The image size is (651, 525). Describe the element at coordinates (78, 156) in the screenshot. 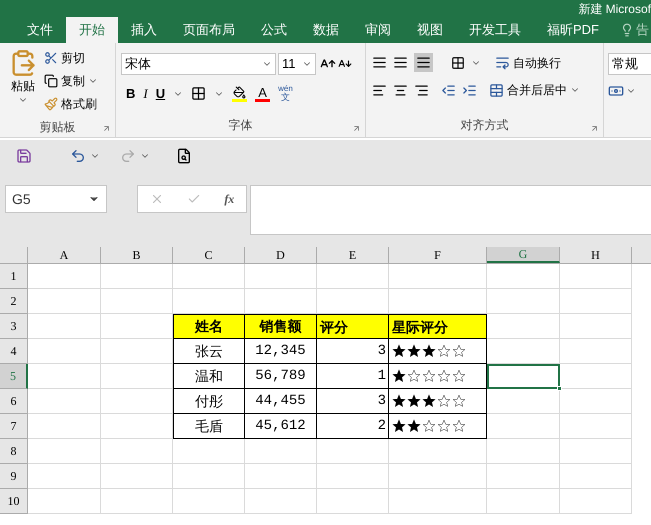

I see `undo-icon` at that location.